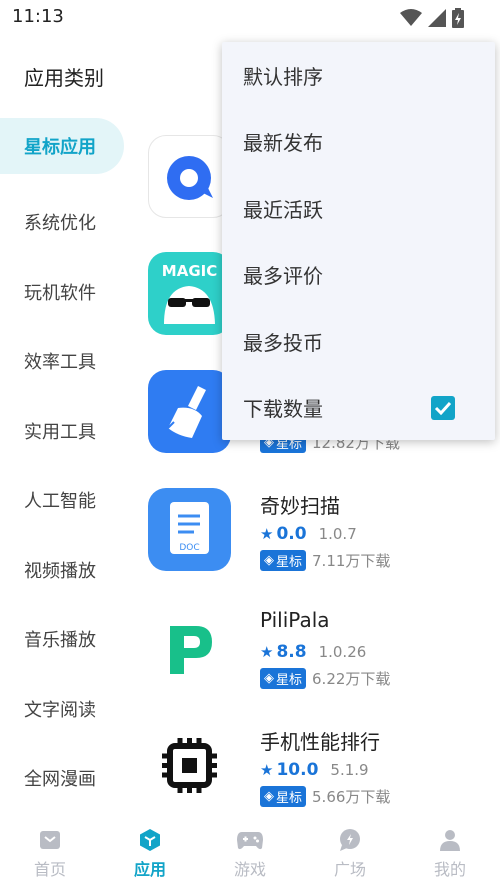 The image size is (500, 889). What do you see at coordinates (250, 17) in the screenshot?
I see `status-bar: 11:13` at bounding box center [250, 17].